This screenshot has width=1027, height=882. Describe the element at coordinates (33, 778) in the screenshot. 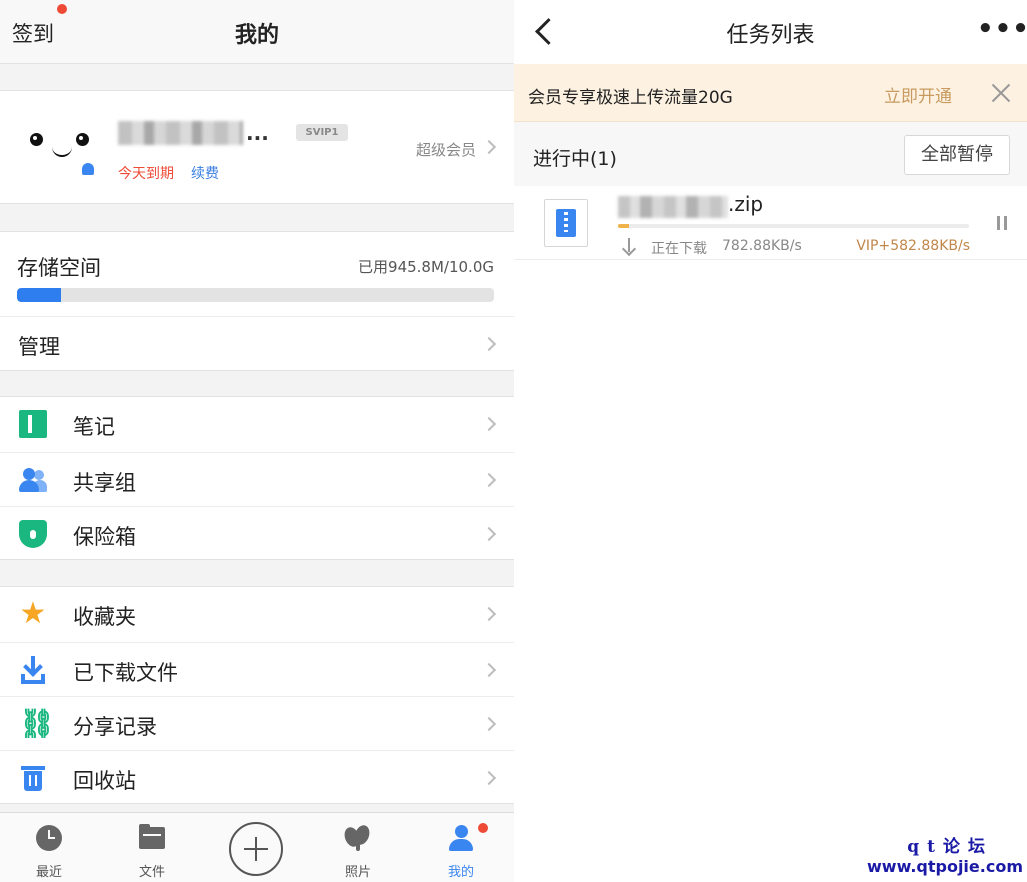

I see `trash-icon` at that location.